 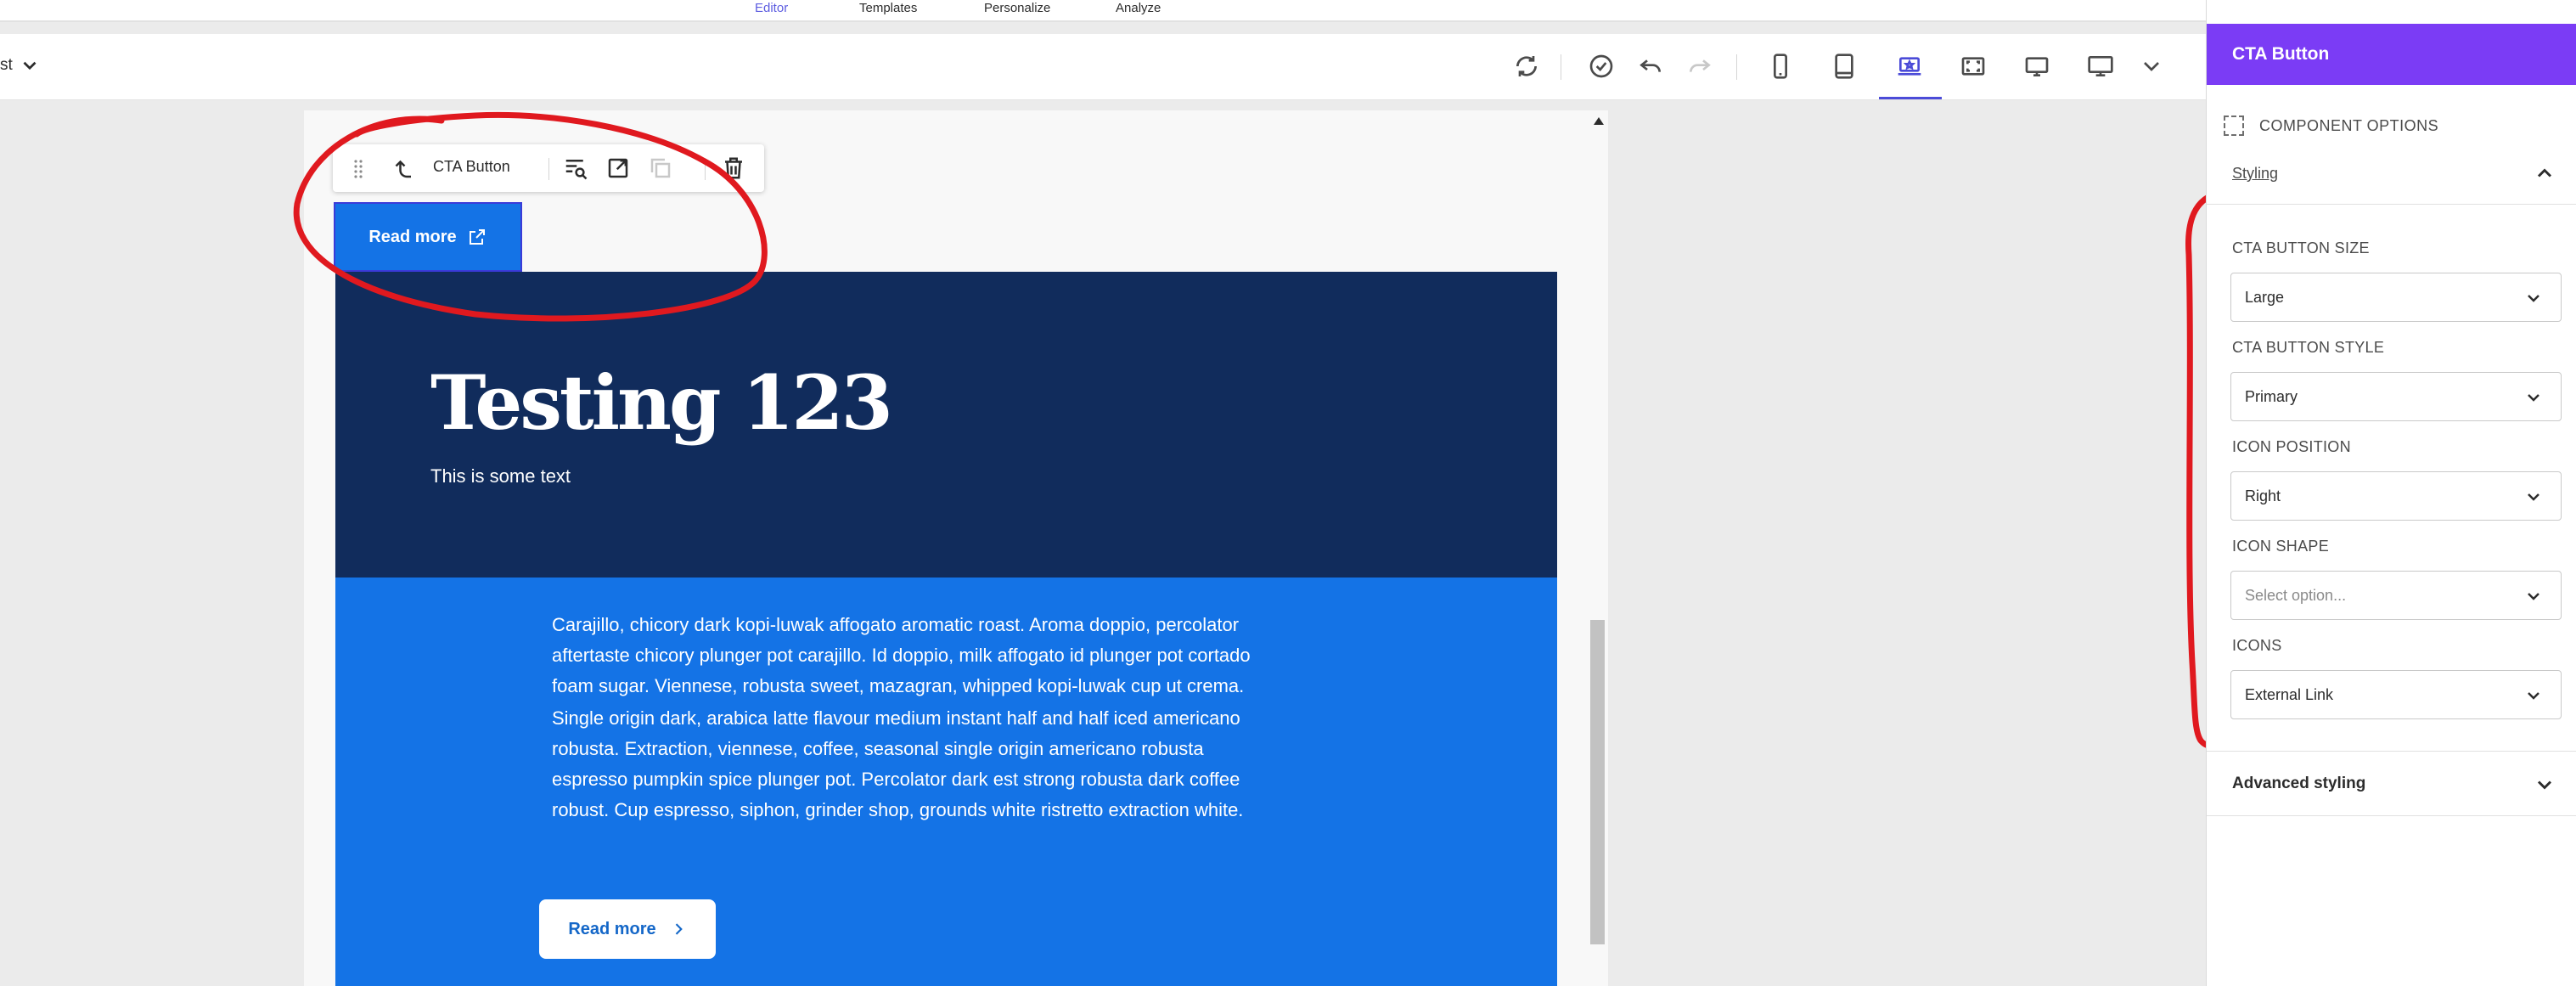 What do you see at coordinates (2263, 496) in the screenshot?
I see `select-value: Right` at bounding box center [2263, 496].